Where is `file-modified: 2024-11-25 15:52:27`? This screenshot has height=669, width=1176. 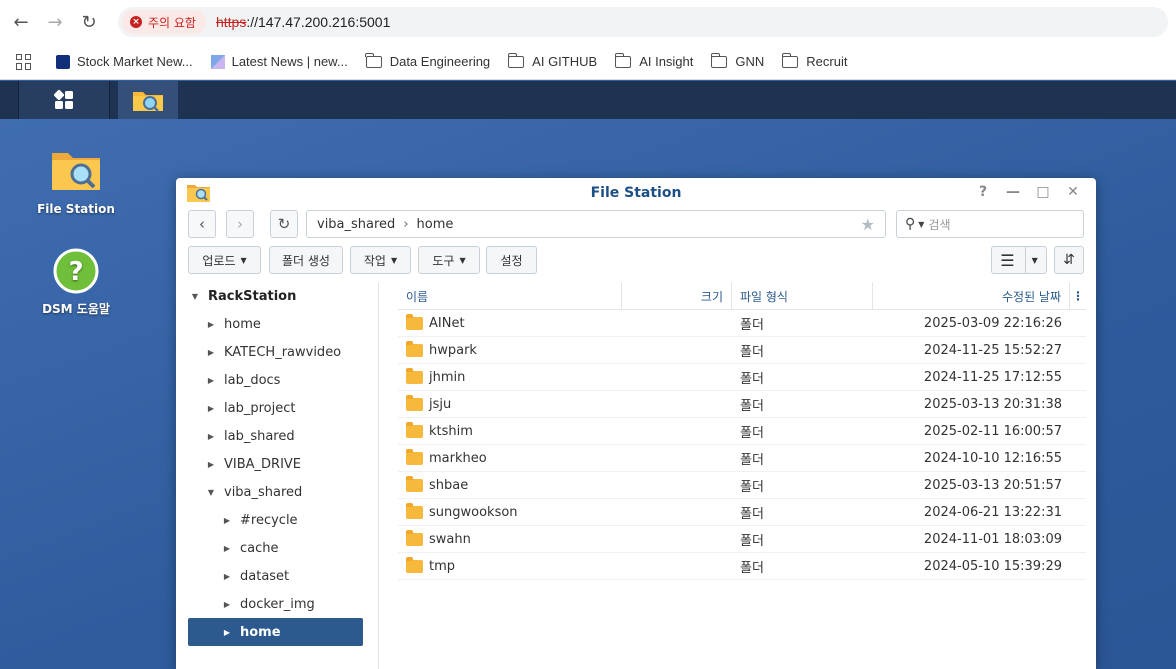 file-modified: 2024-11-25 15:52:27 is located at coordinates (992, 350).